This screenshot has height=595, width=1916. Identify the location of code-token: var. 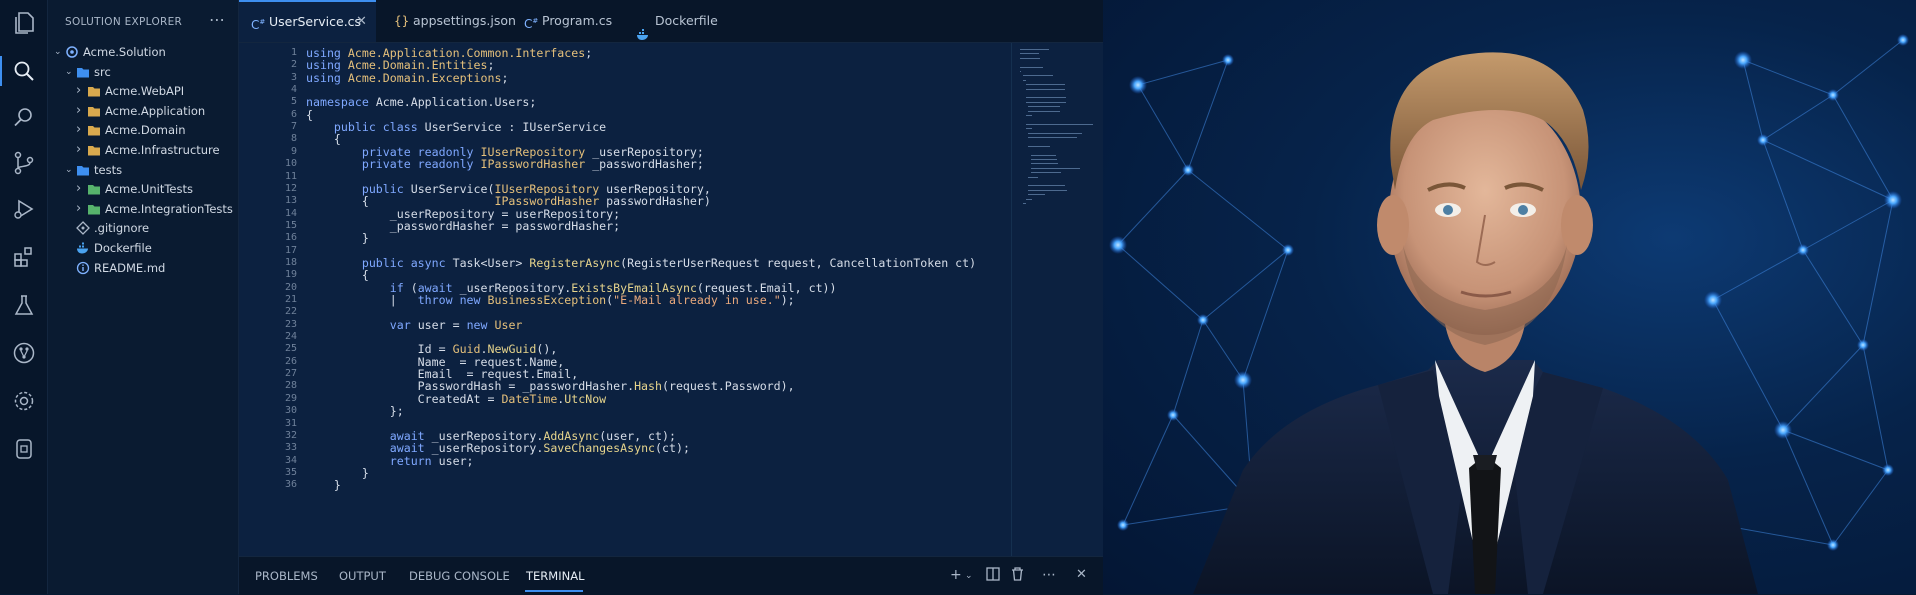
(403, 324).